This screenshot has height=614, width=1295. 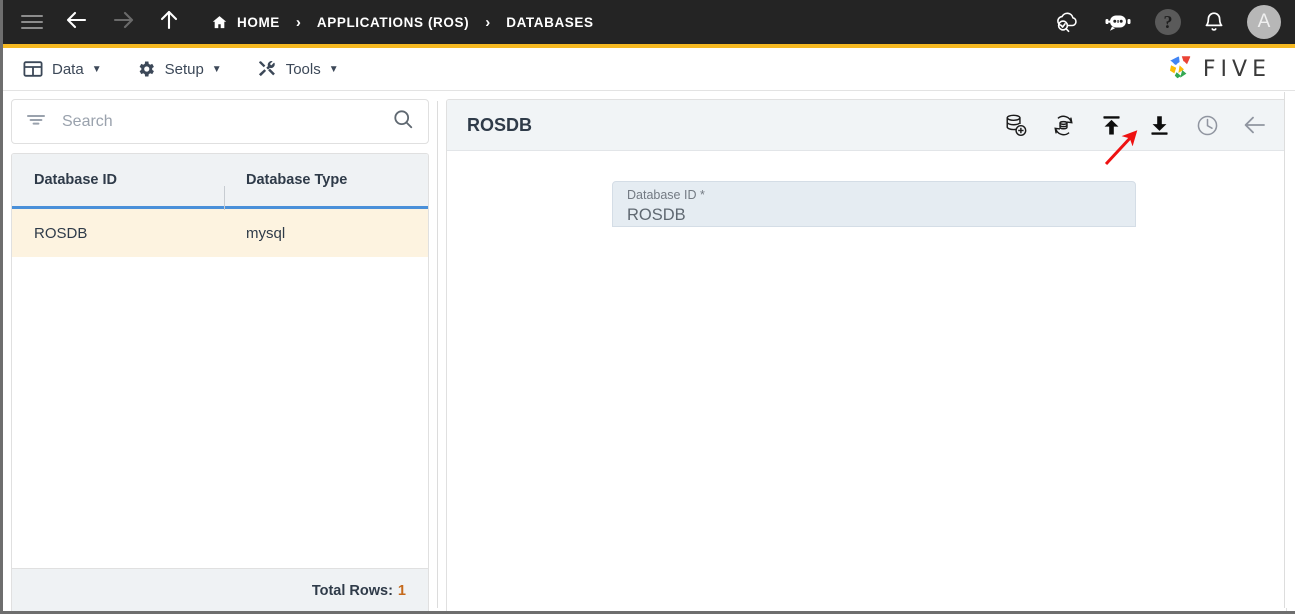 I want to click on table-icon, so click(x=33, y=69).